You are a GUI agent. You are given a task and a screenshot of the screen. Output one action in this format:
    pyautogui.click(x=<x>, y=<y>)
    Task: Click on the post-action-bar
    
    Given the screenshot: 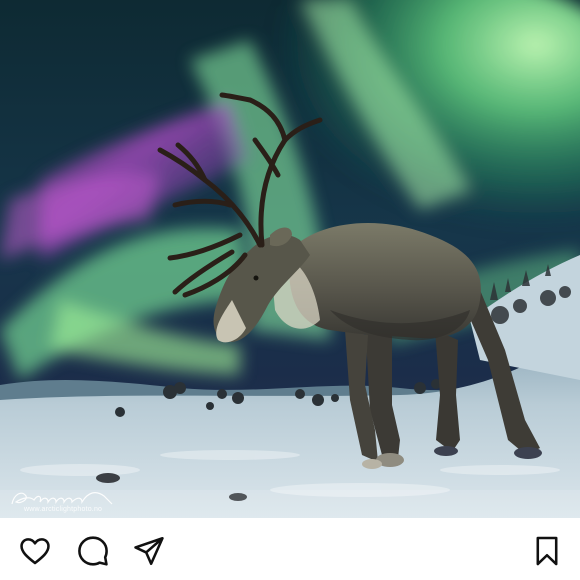 What is the action you would take?
    pyautogui.click(x=290, y=549)
    